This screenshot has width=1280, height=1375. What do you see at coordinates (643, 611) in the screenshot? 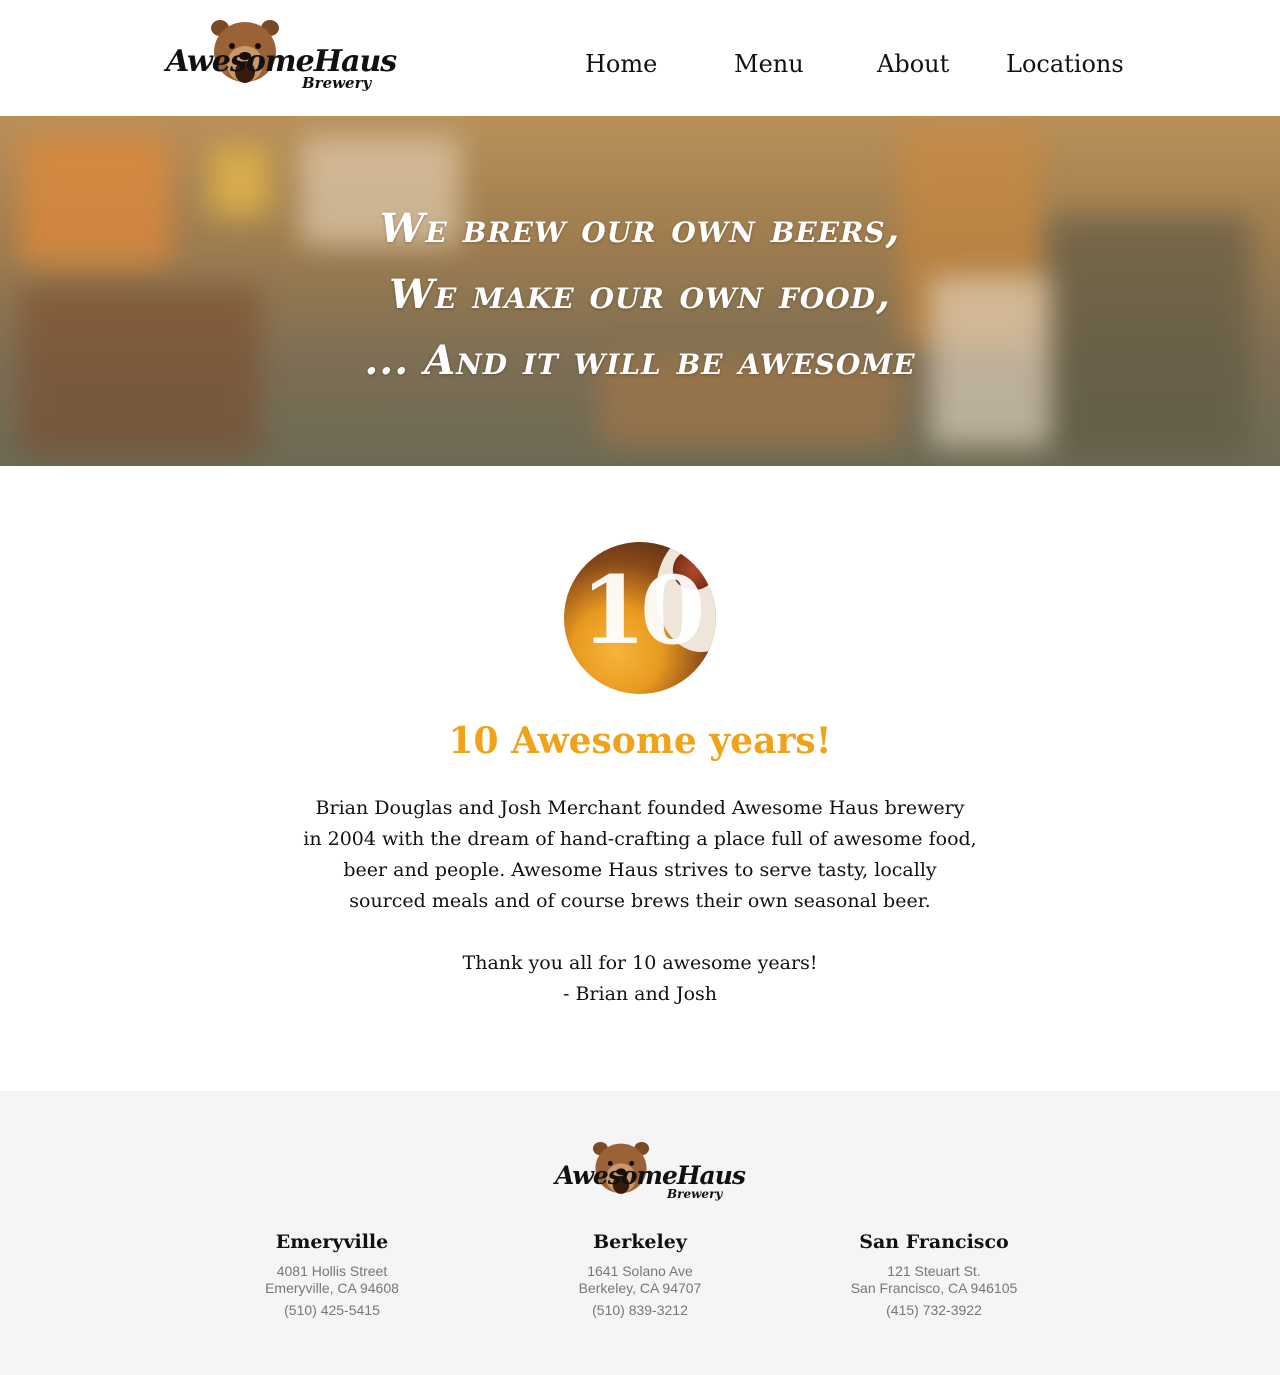
I see `badge-number: 10` at bounding box center [643, 611].